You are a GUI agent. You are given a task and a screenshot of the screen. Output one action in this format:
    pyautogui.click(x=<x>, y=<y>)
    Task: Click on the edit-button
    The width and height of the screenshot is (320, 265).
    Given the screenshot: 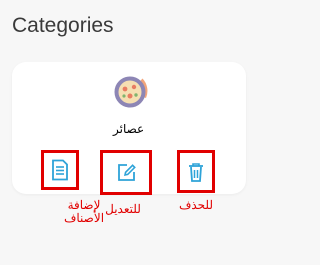 What is the action you would take?
    pyautogui.click(x=126, y=172)
    